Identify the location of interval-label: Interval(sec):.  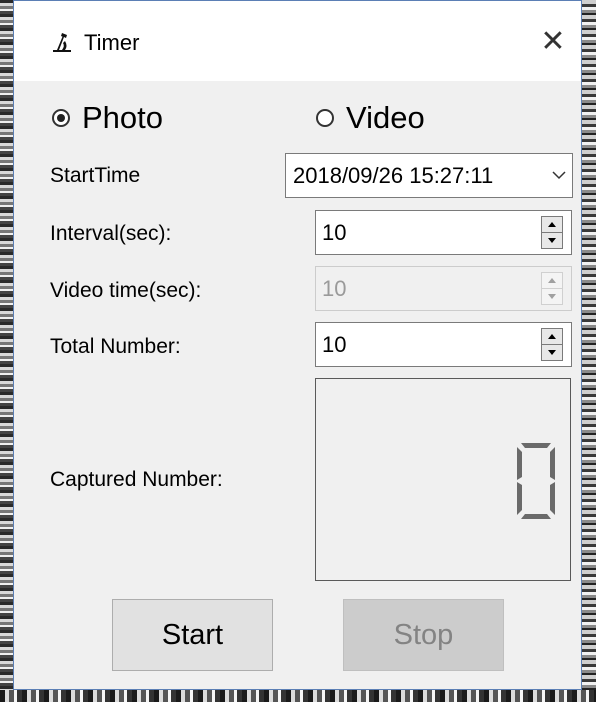
(111, 233).